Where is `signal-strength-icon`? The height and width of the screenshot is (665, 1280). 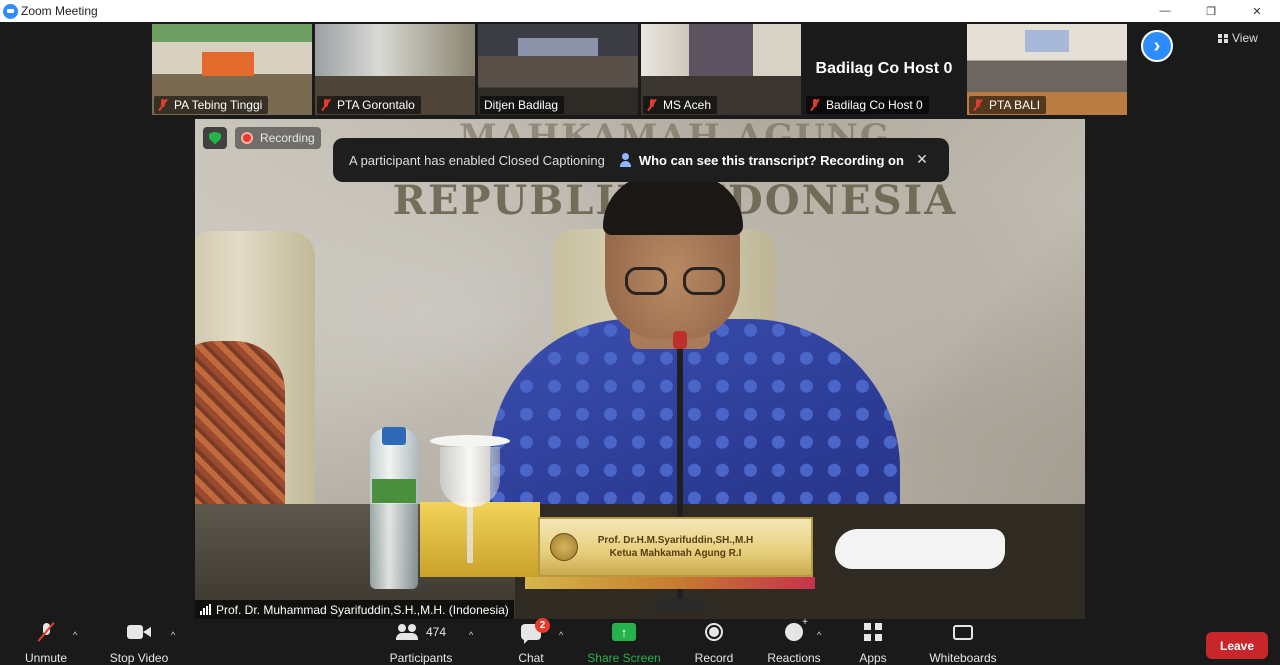 signal-strength-icon is located at coordinates (205, 609).